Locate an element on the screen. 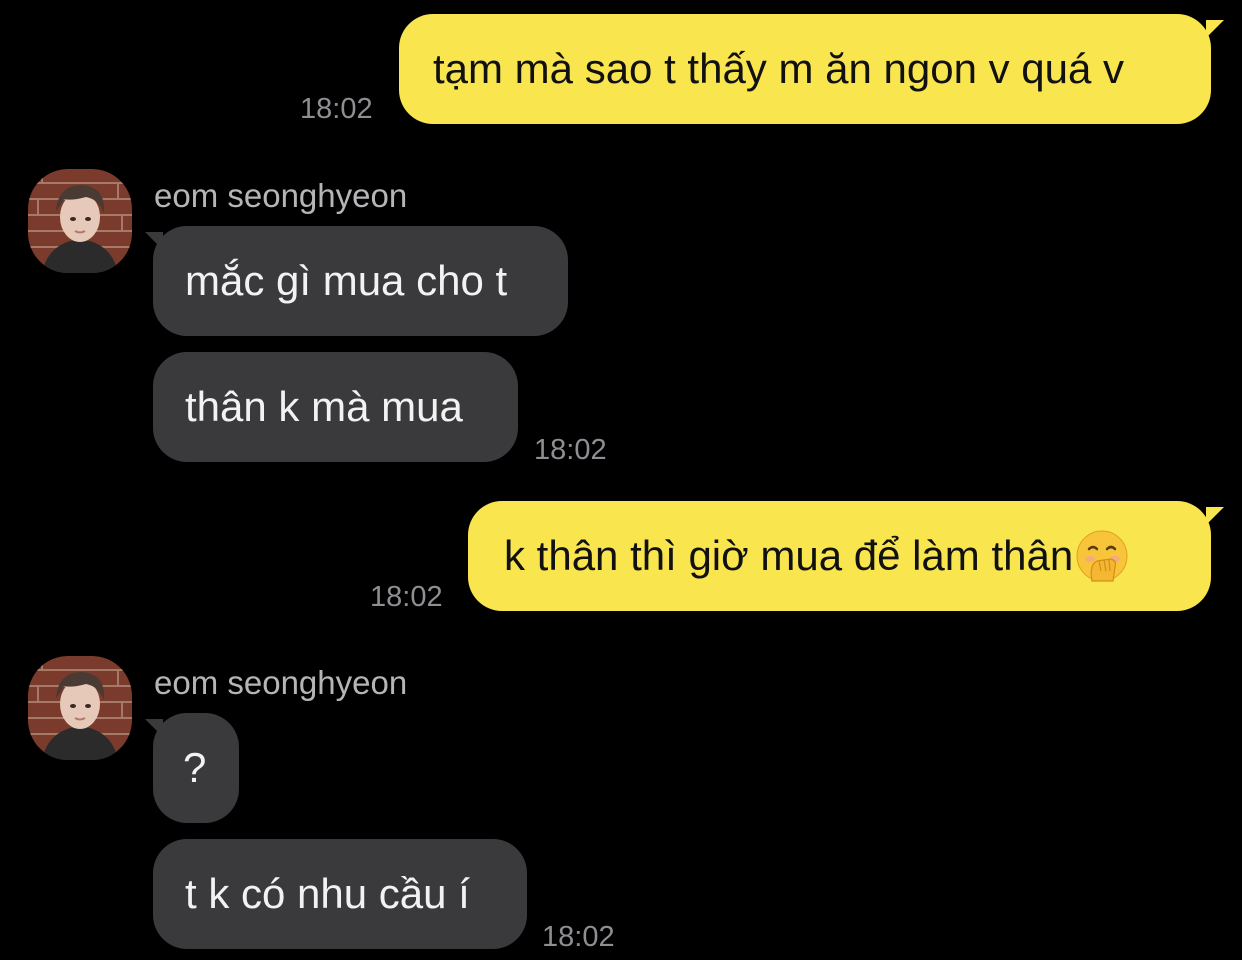 The width and height of the screenshot is (1242, 960). message-text: mắc gì mua cho t is located at coordinates (346, 280).